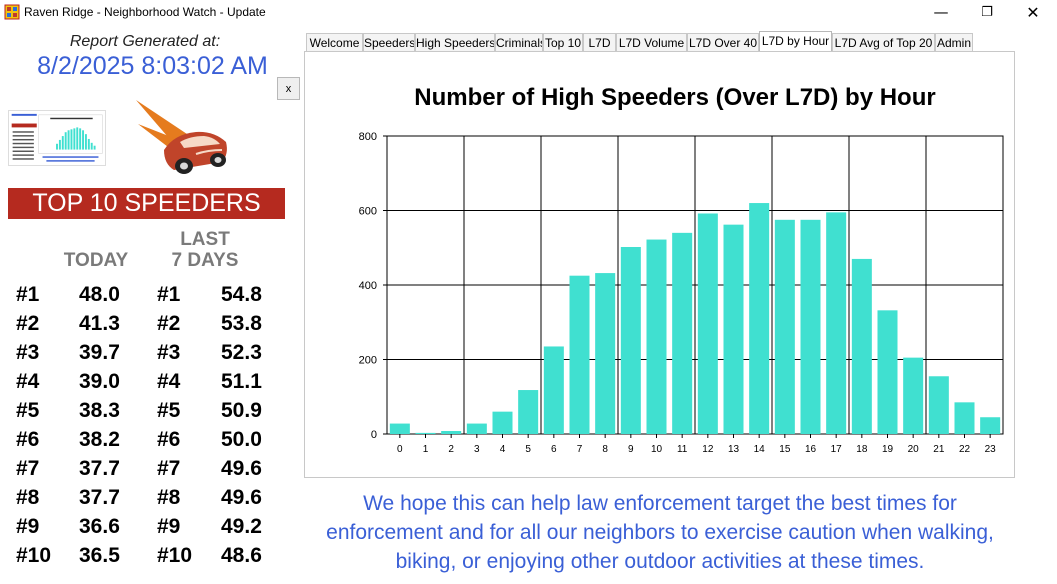 Image resolution: width=1057 pixels, height=584 pixels. Describe the element at coordinates (150, 355) in the screenshot. I see `speeder-rank-row: #3 39.7 #3 52.3` at that location.